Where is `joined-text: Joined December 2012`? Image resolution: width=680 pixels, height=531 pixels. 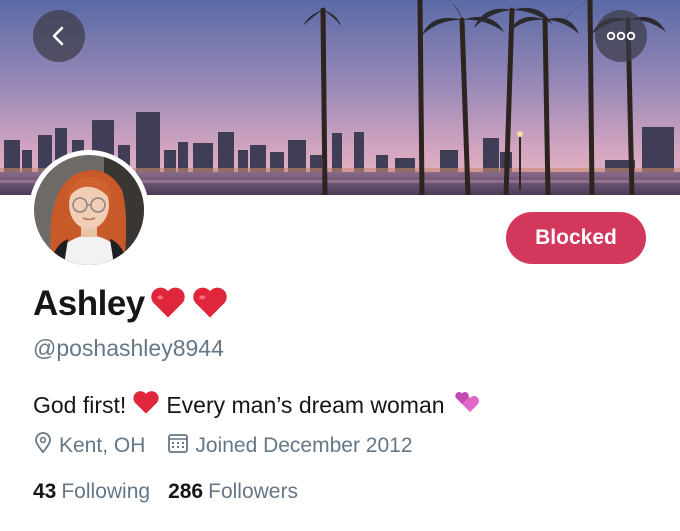 joined-text: Joined December 2012 is located at coordinates (304, 445).